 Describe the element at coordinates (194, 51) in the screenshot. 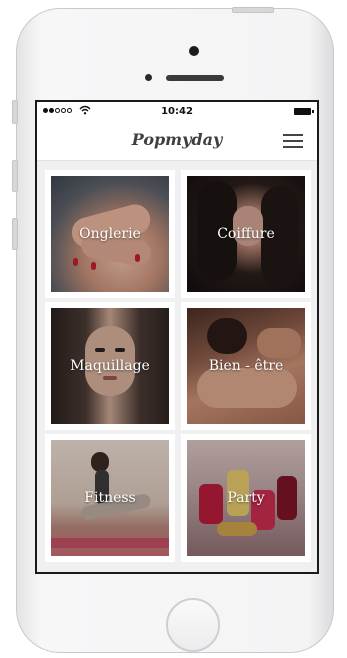

I see `front-camera` at that location.